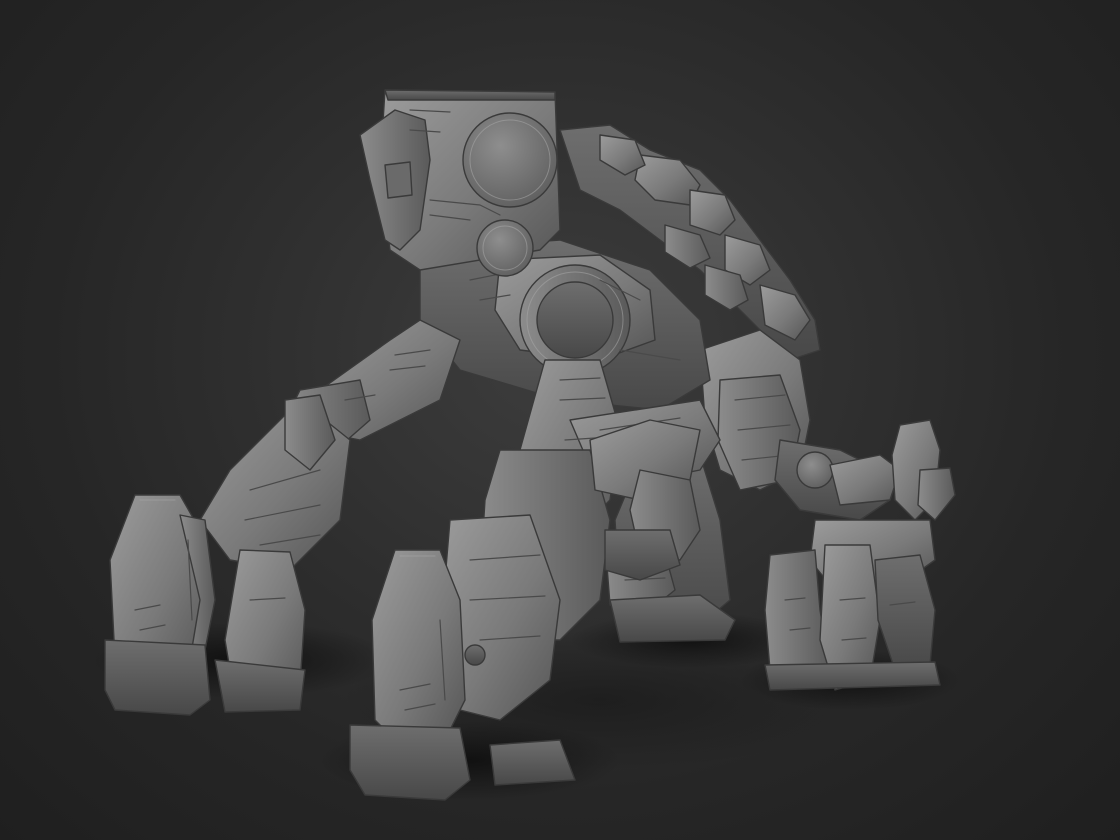  I want to click on right-arm, so click(800, 425).